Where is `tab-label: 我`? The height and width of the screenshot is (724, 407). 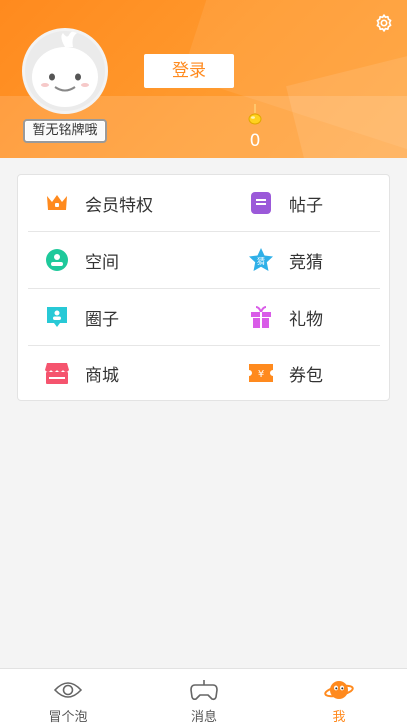
tab-label: 我 is located at coordinates (339, 717).